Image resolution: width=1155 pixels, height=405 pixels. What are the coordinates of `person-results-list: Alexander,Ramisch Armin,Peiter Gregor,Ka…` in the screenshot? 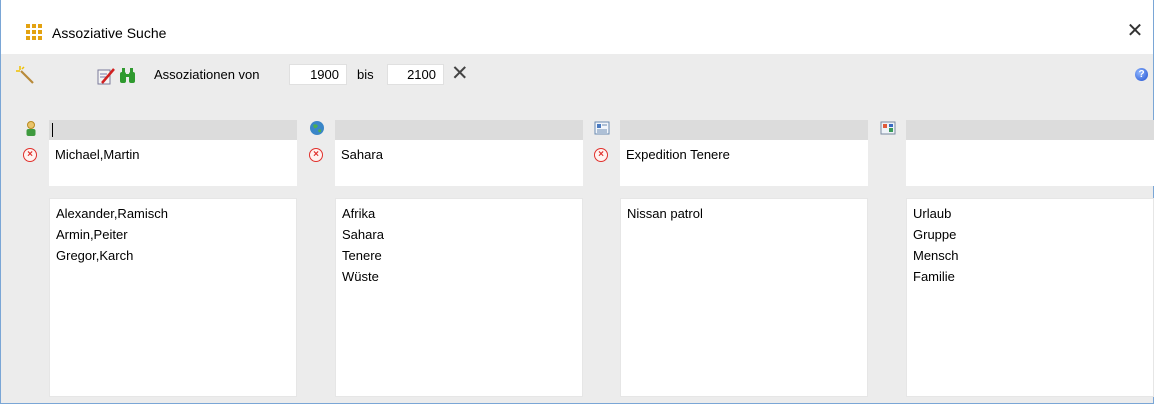 It's located at (173, 297).